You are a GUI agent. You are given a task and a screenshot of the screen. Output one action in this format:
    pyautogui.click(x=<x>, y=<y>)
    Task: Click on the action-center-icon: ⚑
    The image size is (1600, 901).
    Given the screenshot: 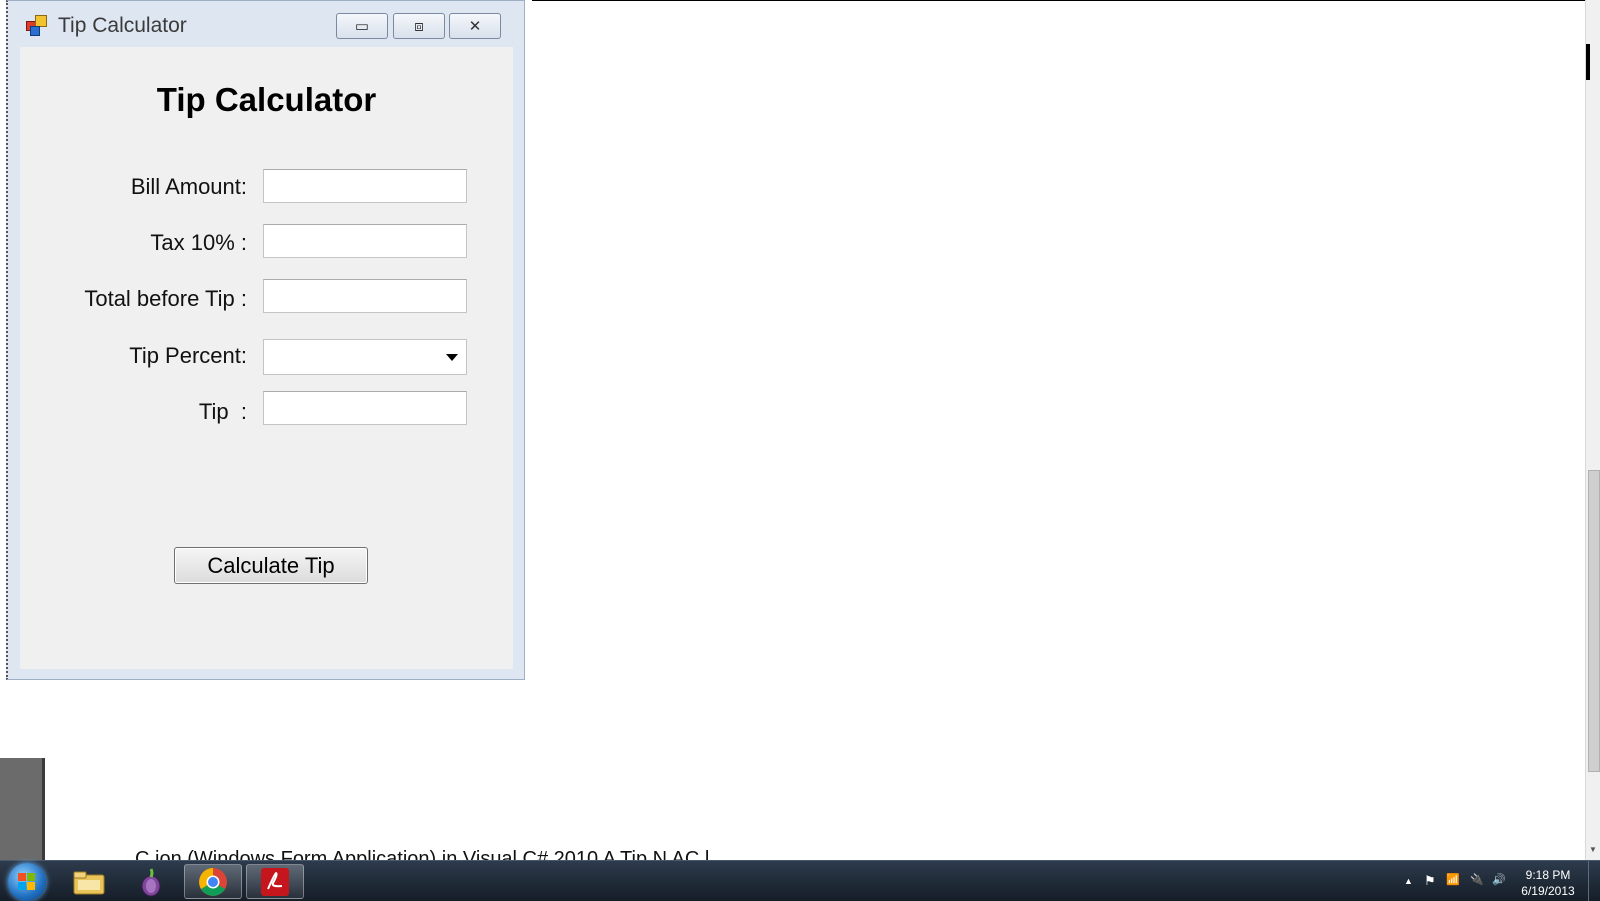 What is the action you would take?
    pyautogui.click(x=1430, y=881)
    